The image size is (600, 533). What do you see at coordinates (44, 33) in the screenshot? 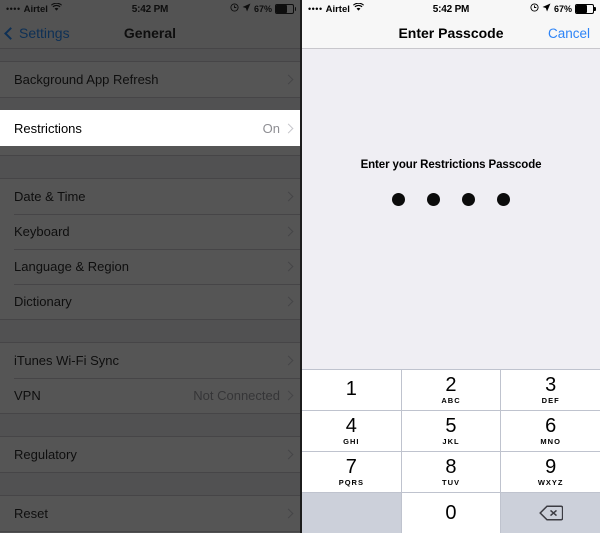
I see `back-button-label: Settings` at bounding box center [44, 33].